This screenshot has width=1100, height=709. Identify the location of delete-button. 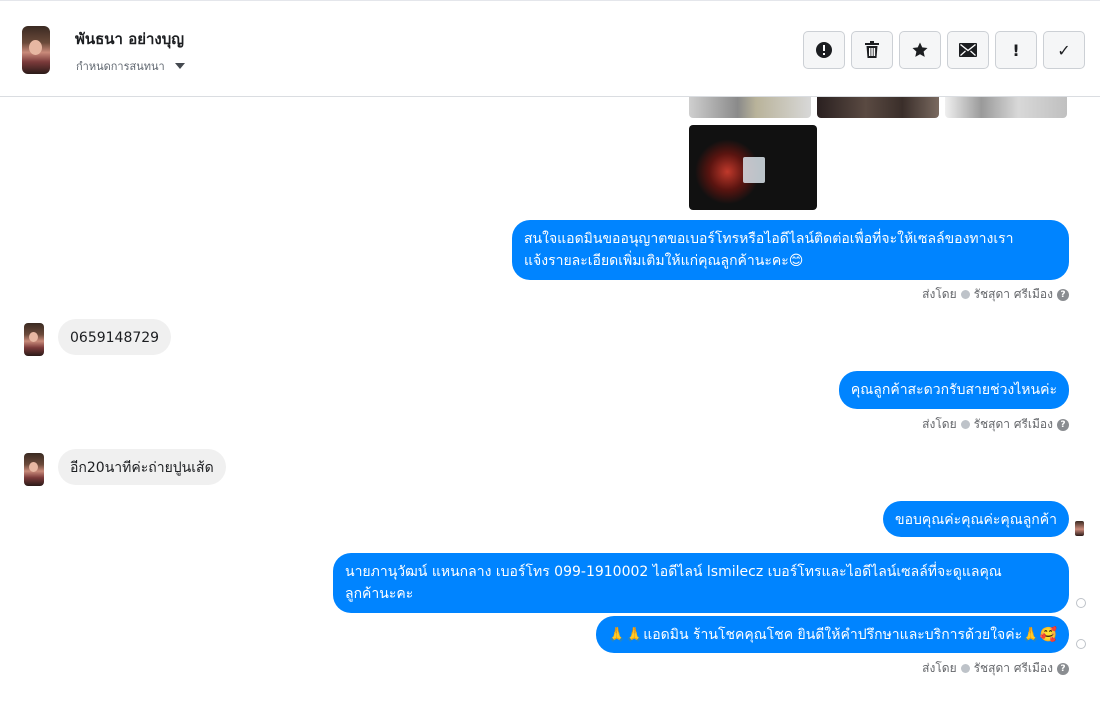
(872, 50).